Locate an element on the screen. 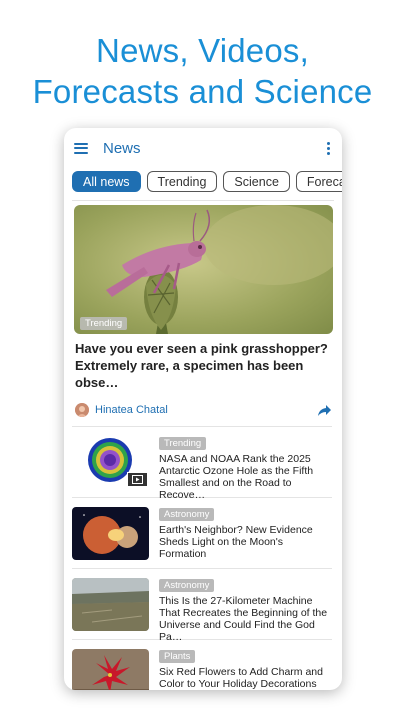 This screenshot has height=720, width=405. promo-headline-line1: News, Videos, is located at coordinates (202, 50).